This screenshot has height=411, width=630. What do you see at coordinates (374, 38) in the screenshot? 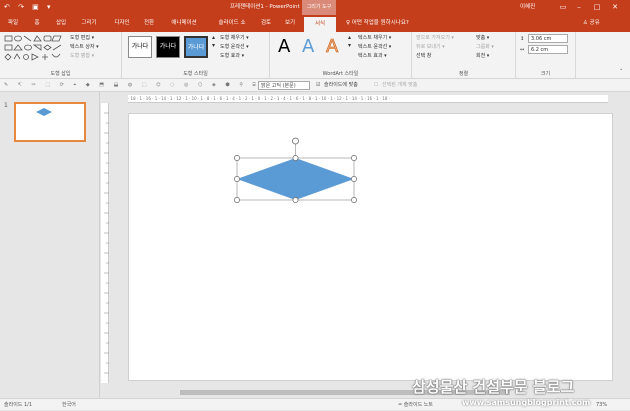
I see `text-fill-button: 텍스트 채우기 ▾` at bounding box center [374, 38].